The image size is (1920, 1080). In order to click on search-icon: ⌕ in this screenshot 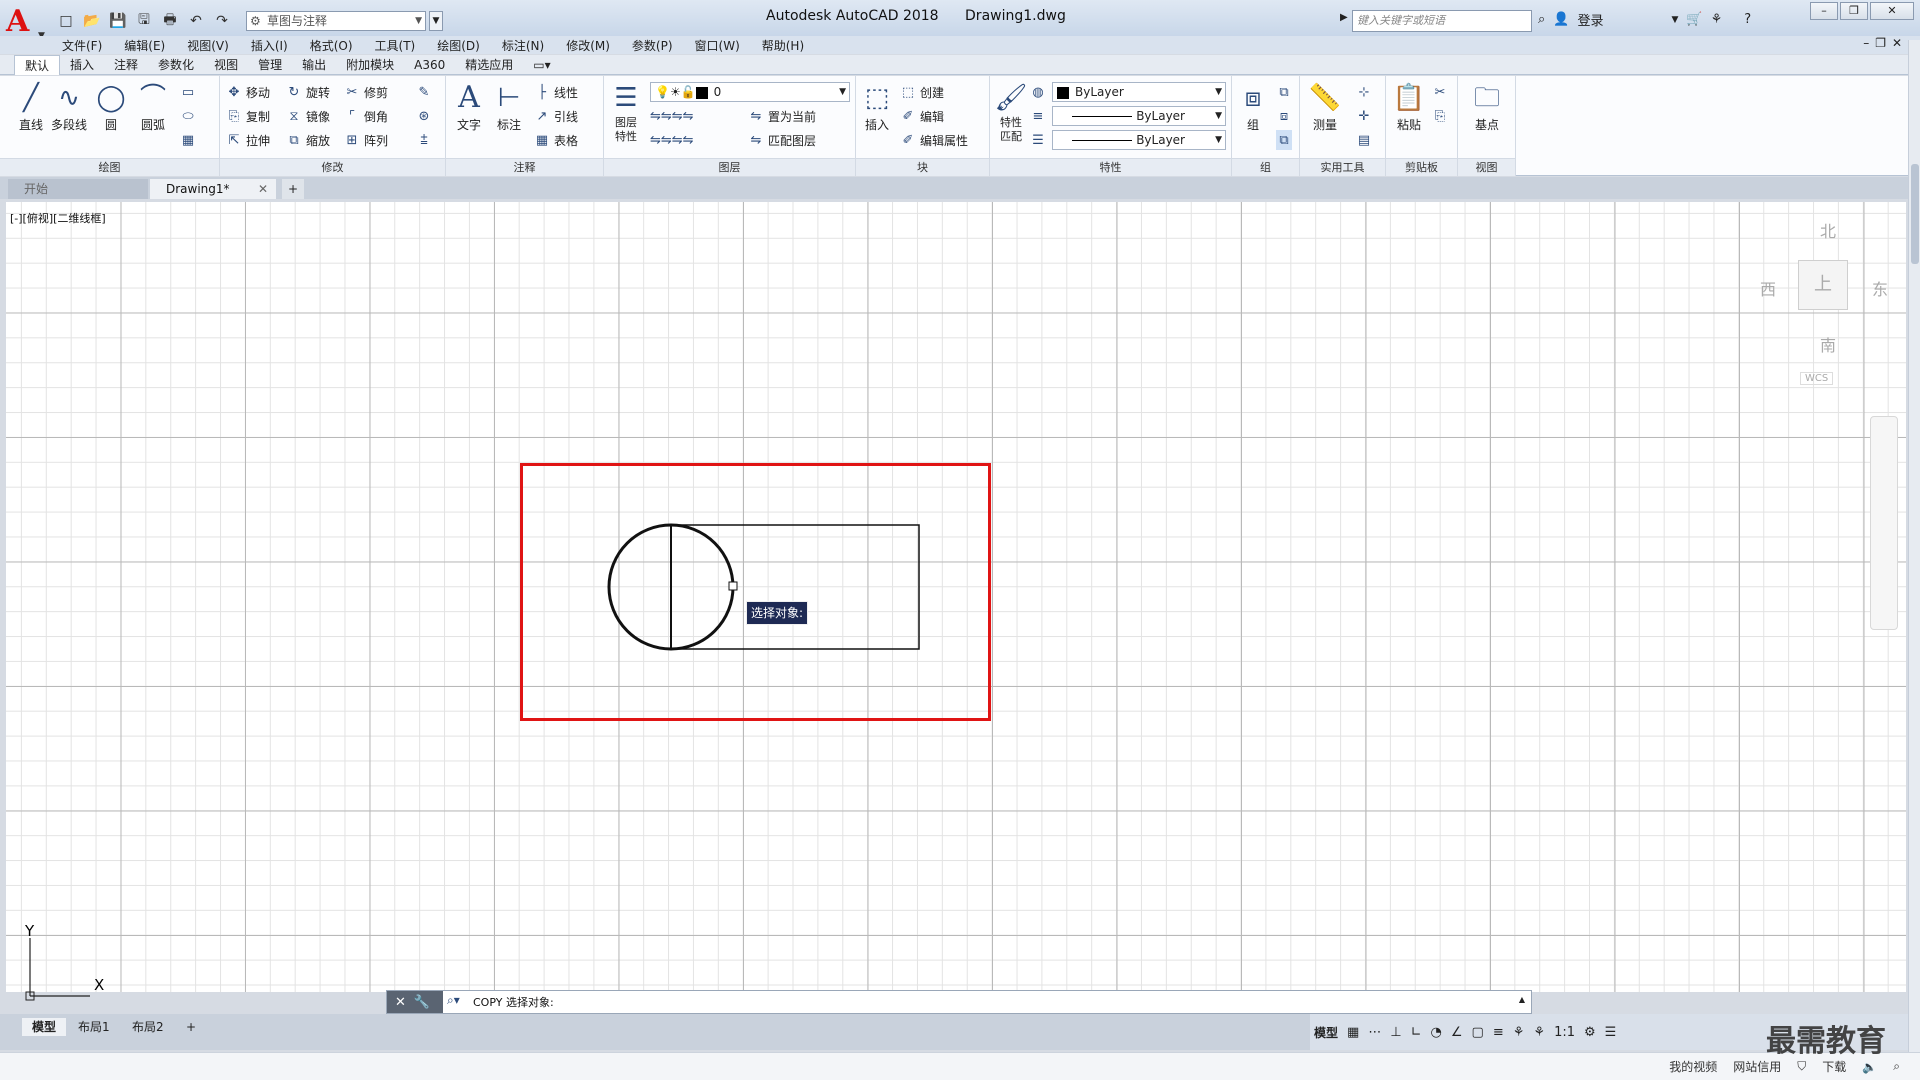, I will do `click(1896, 1066)`.